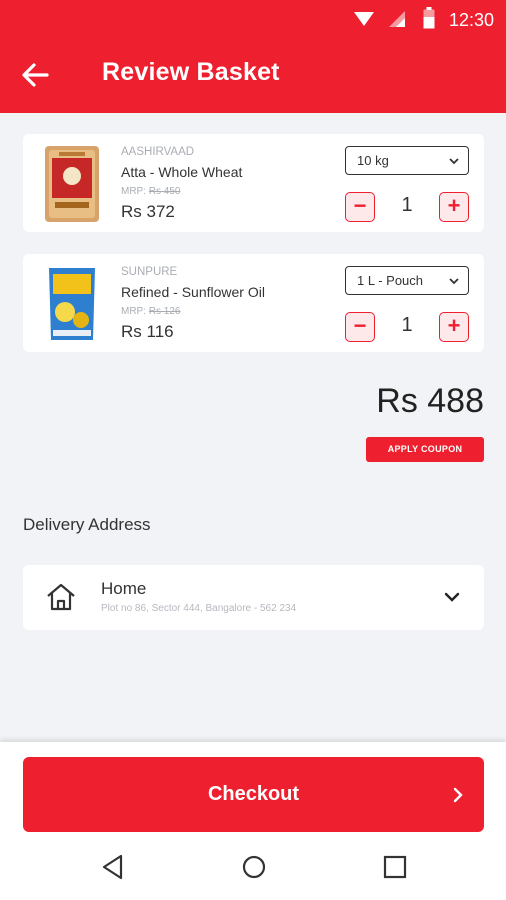  I want to click on item-price: Rs 116, so click(147, 331).